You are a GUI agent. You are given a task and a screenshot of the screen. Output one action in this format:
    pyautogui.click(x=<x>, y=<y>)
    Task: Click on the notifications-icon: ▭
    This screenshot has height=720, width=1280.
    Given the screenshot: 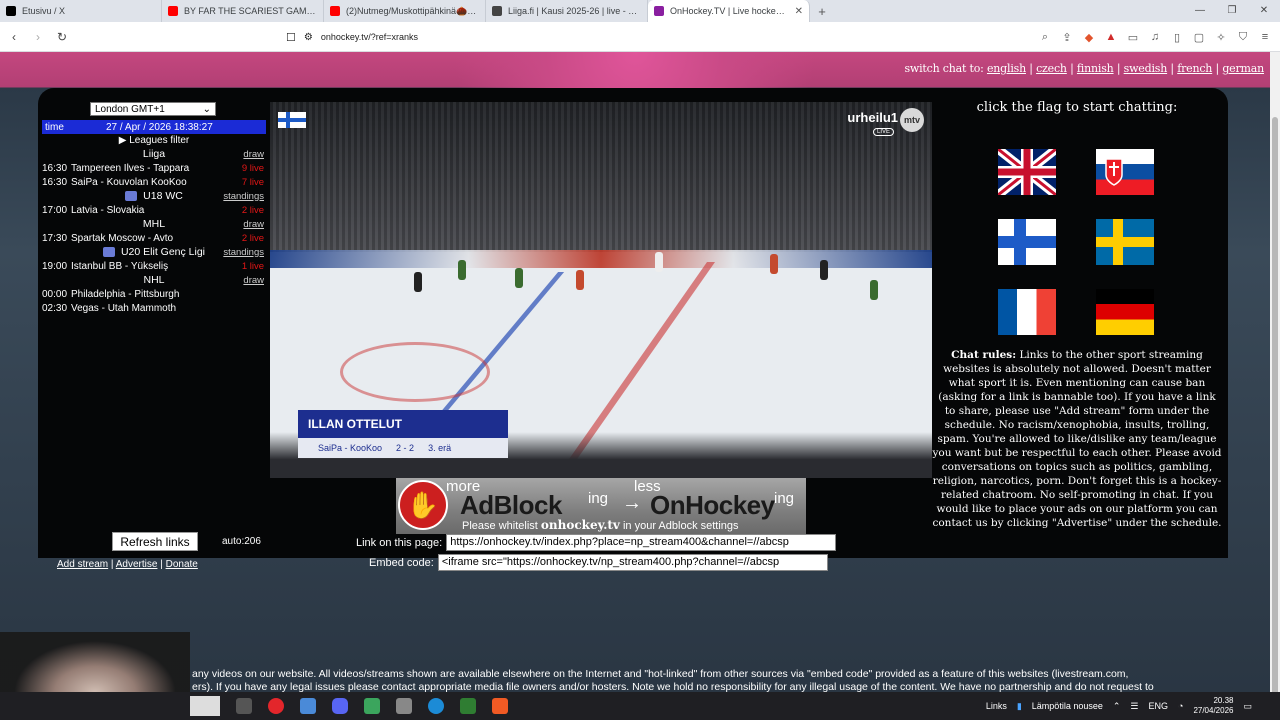 What is the action you would take?
    pyautogui.click(x=1247, y=706)
    